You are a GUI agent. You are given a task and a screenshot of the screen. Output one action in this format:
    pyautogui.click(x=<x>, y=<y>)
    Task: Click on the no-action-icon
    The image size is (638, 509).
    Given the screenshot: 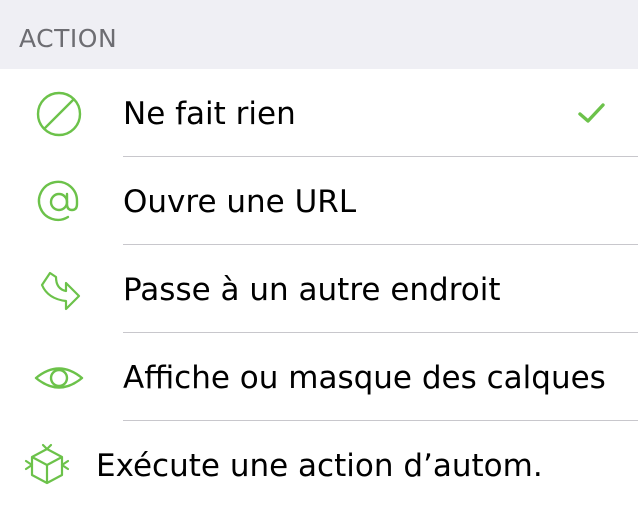 What is the action you would take?
    pyautogui.click(x=59, y=114)
    